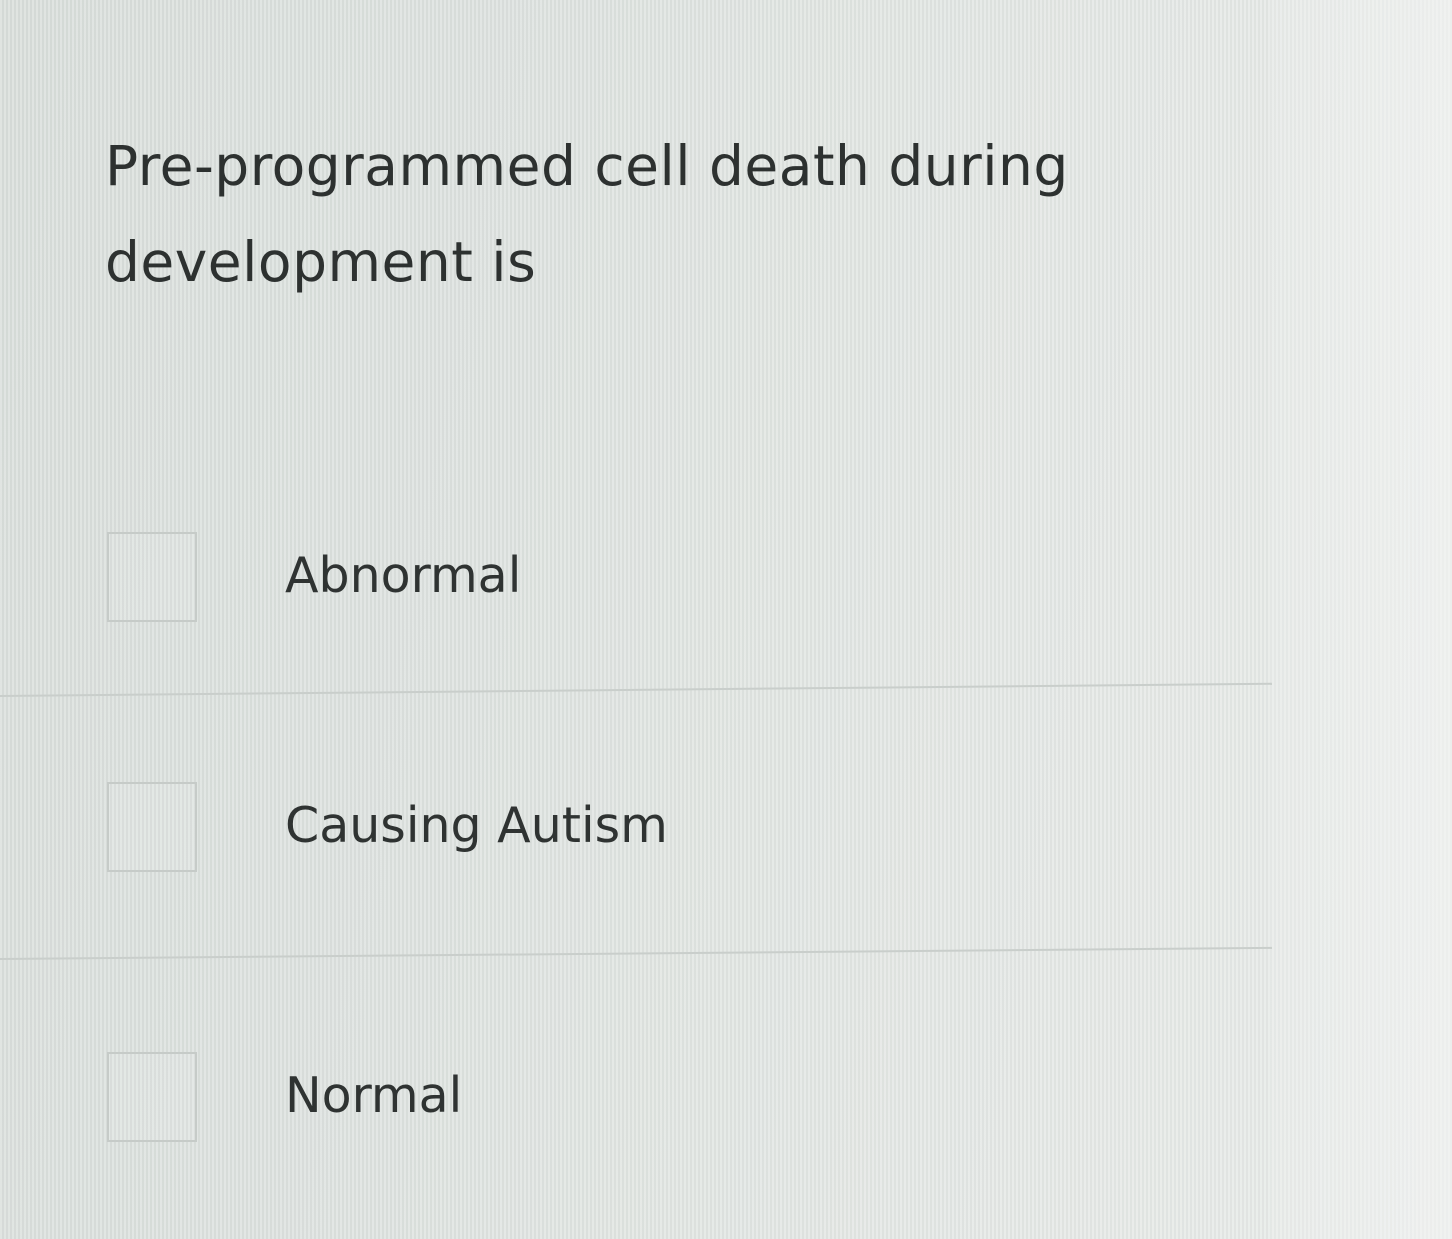 The width and height of the screenshot is (1452, 1239). I want to click on answer-label-normal: Normal, so click(373, 1096).